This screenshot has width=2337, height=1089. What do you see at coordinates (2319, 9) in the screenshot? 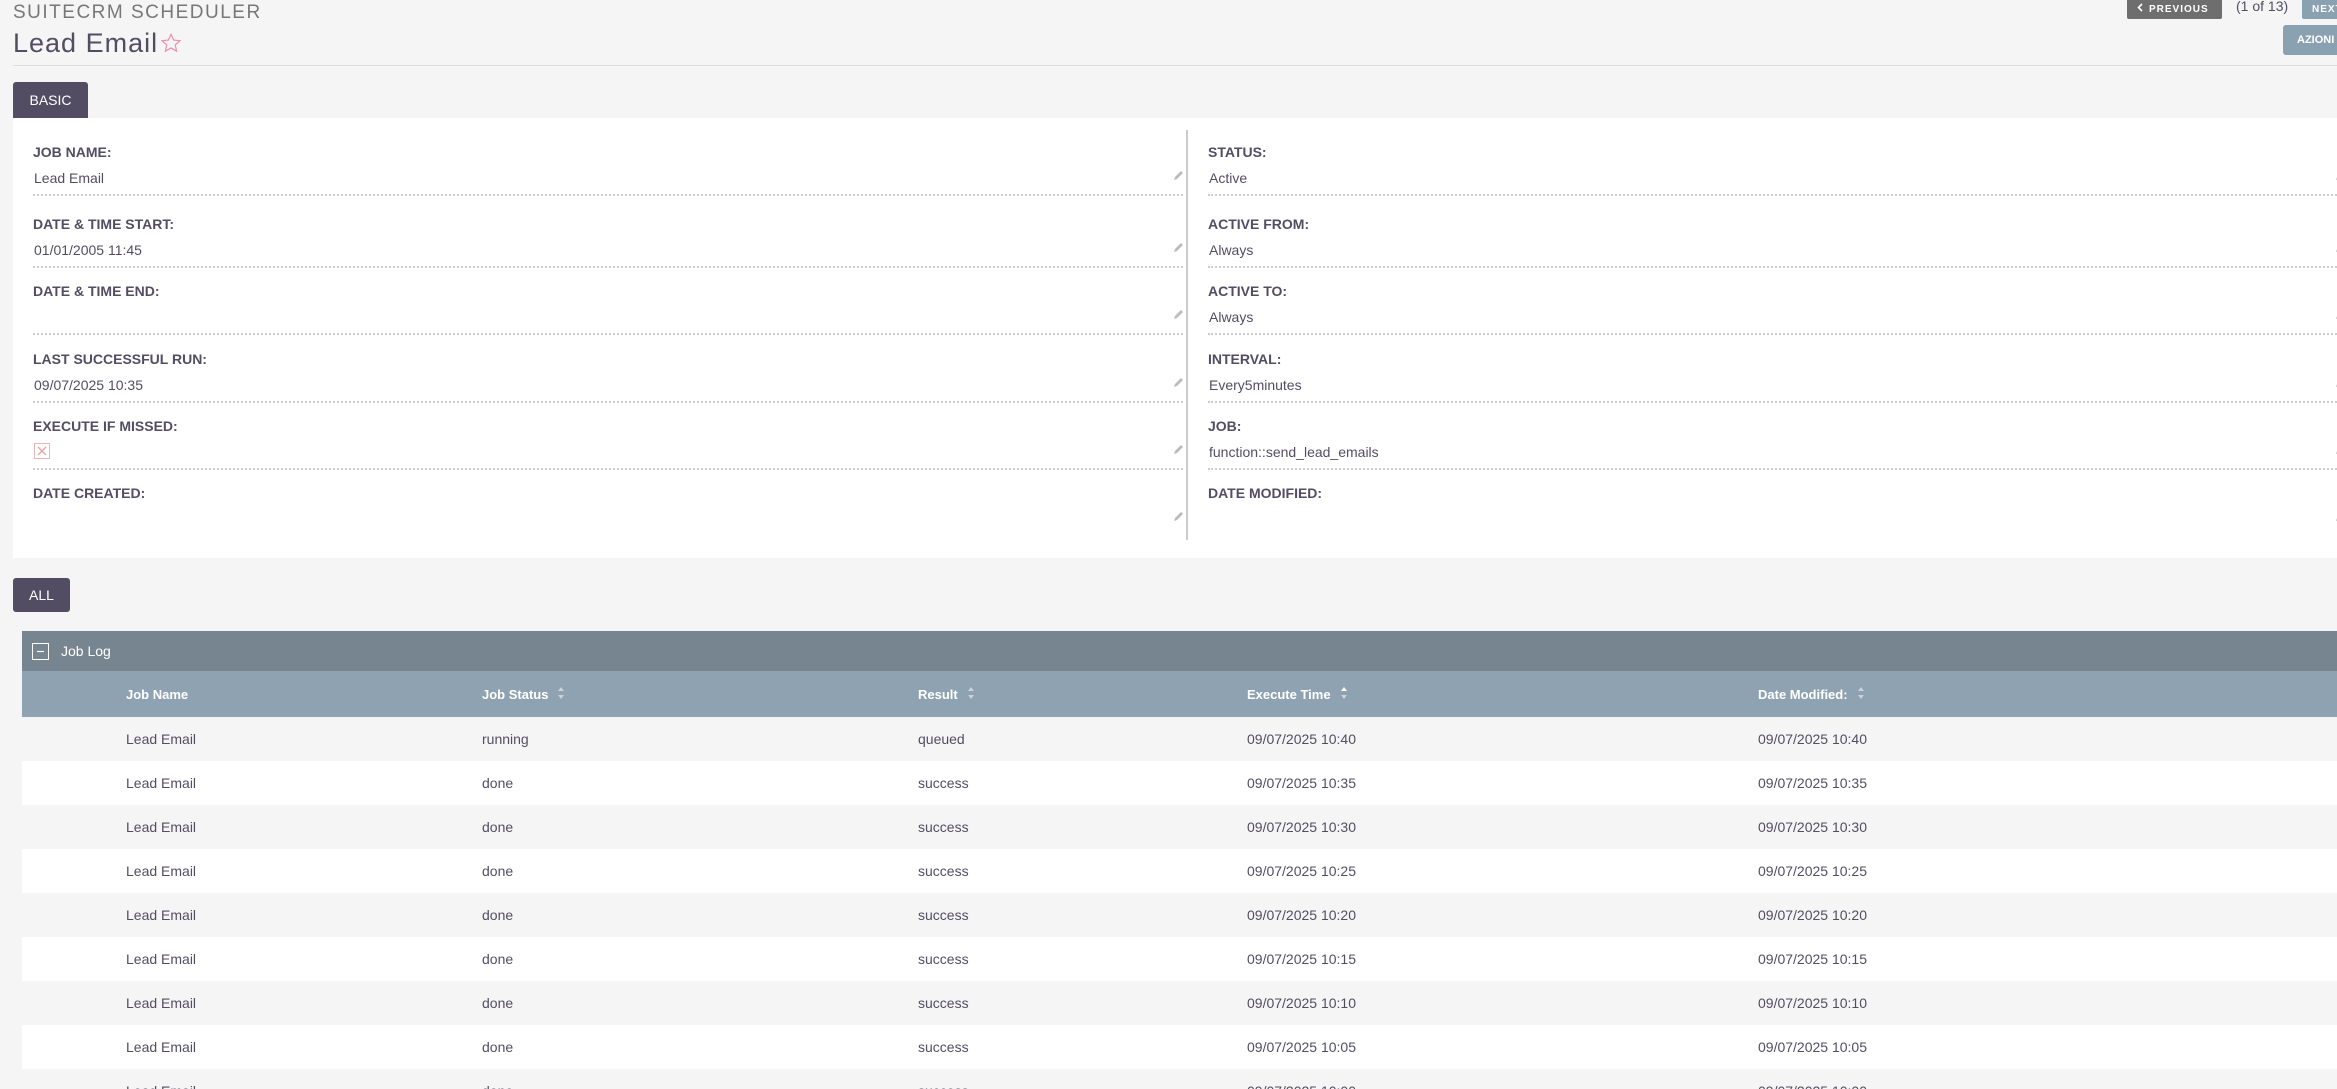
I see `next-button: NEXT` at bounding box center [2319, 9].